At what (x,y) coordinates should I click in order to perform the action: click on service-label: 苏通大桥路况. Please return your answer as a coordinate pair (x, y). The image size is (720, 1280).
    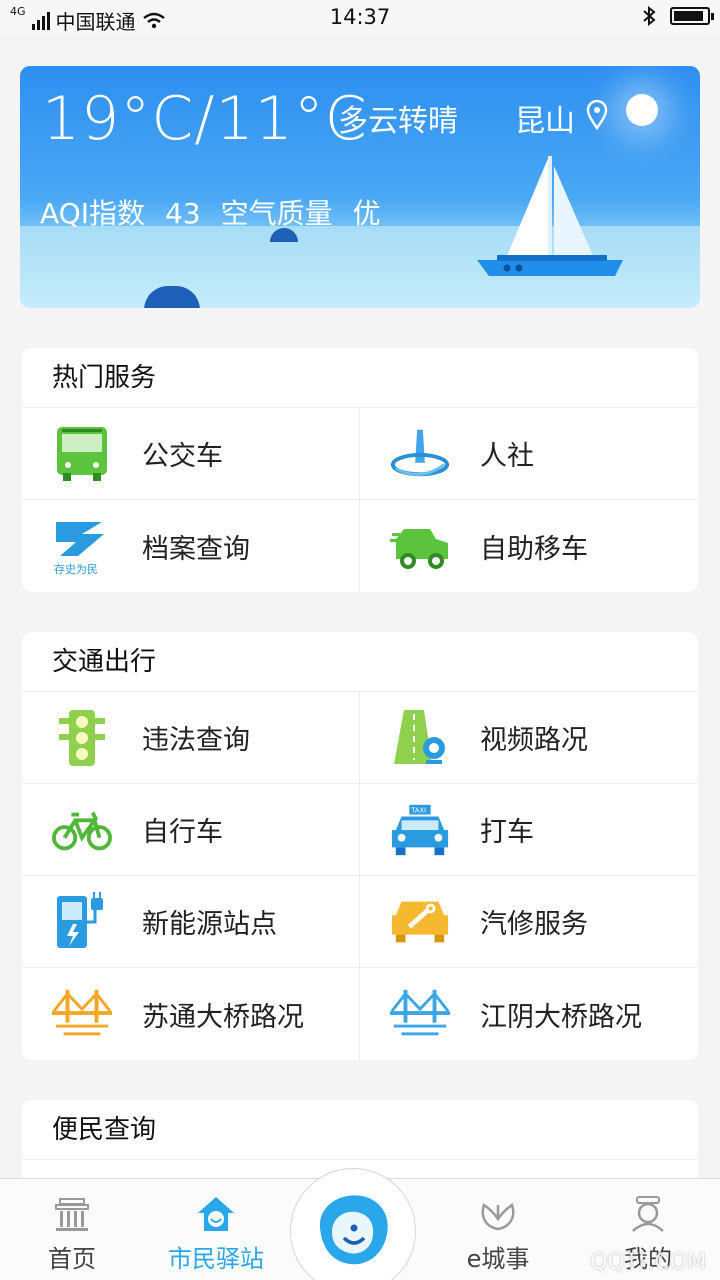
    Looking at the image, I should click on (223, 1017).